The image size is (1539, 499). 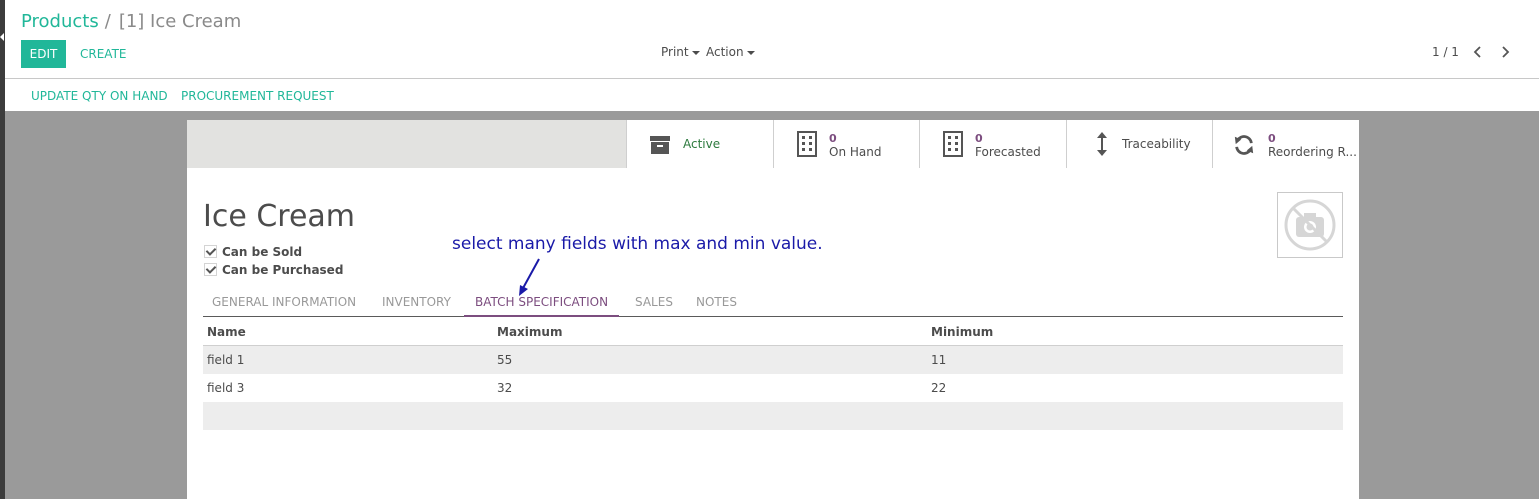 What do you see at coordinates (725, 52) in the screenshot?
I see `action-label: Action` at bounding box center [725, 52].